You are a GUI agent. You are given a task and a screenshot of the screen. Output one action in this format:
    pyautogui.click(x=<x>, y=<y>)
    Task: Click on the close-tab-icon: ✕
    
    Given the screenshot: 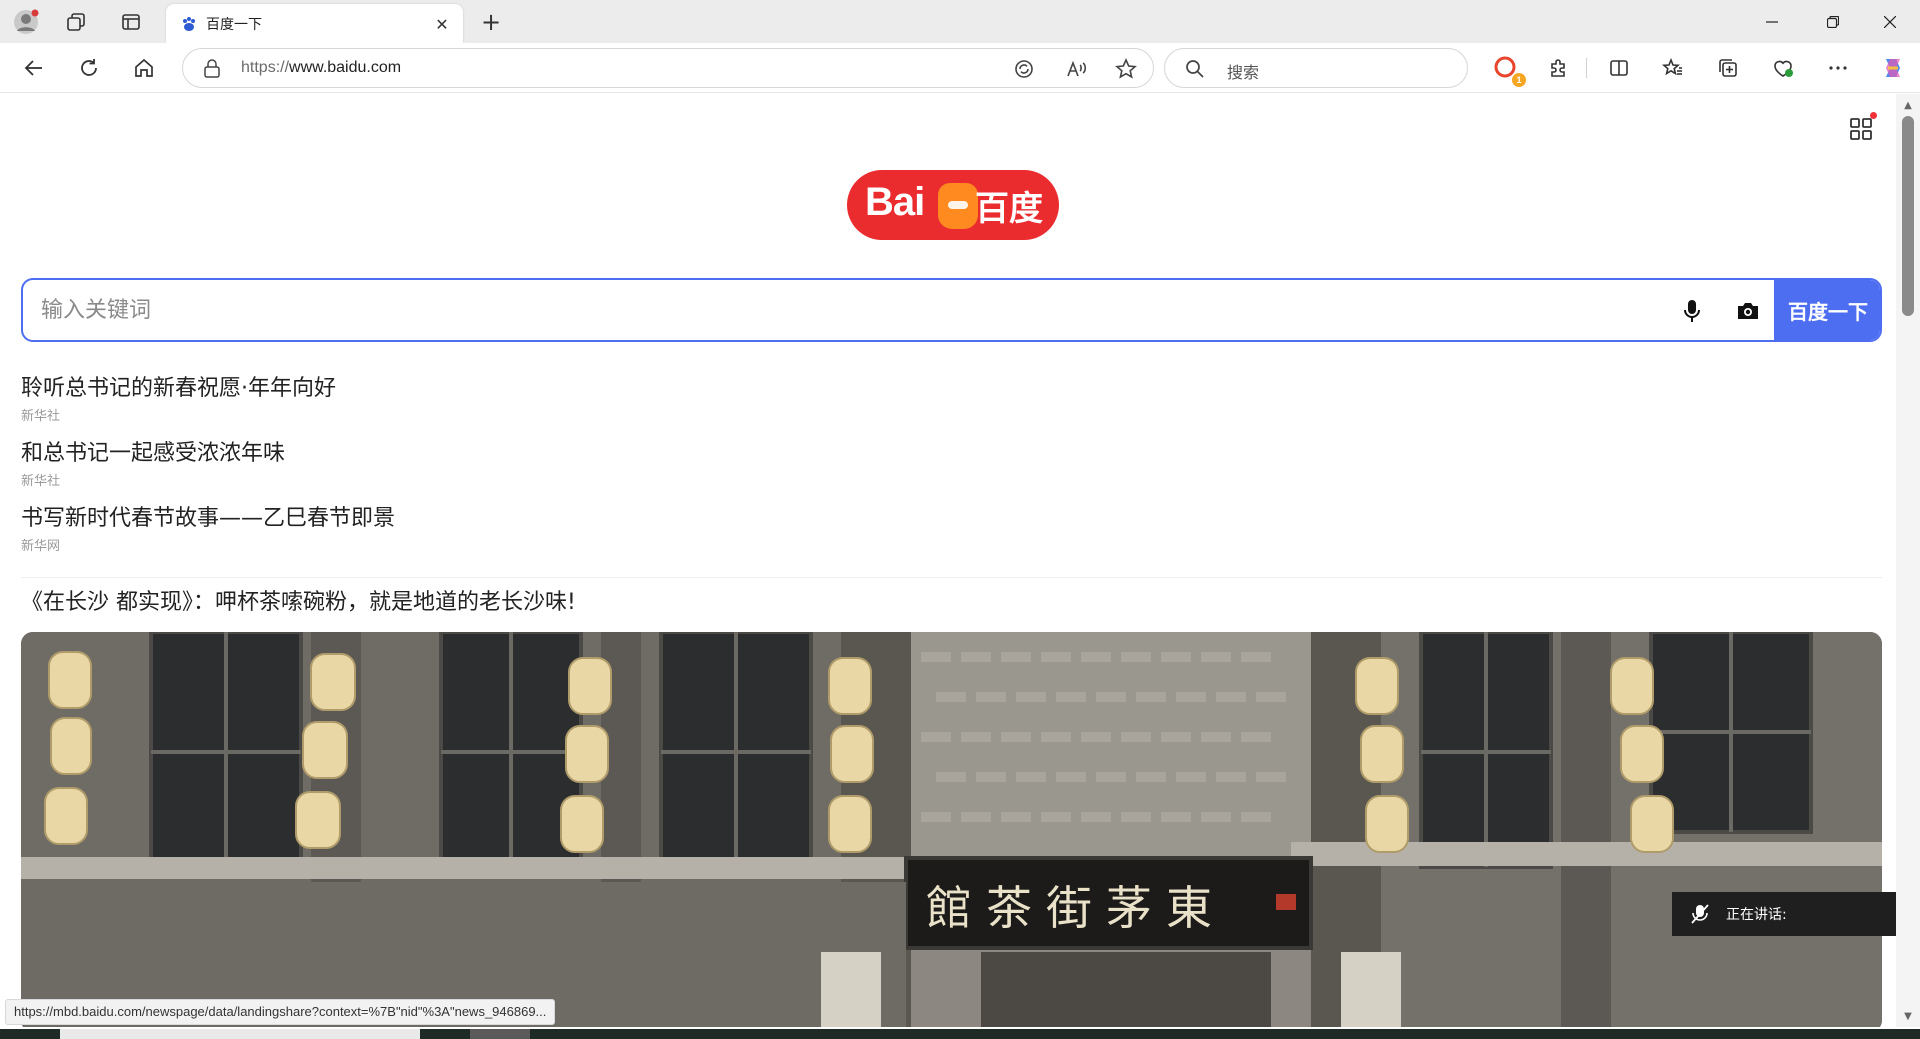 What is the action you would take?
    pyautogui.click(x=442, y=24)
    